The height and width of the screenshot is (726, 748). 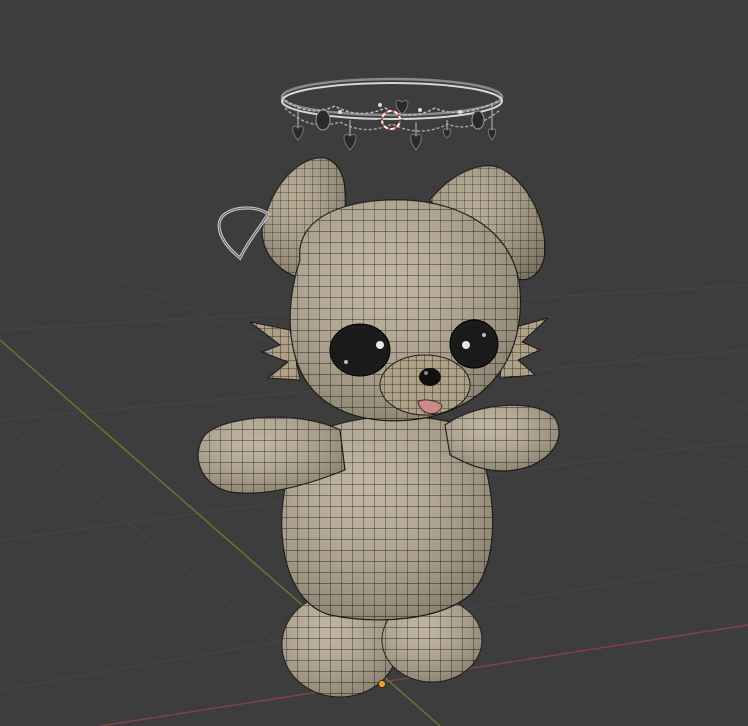 I want to click on halo-ring-front, so click(x=392, y=101).